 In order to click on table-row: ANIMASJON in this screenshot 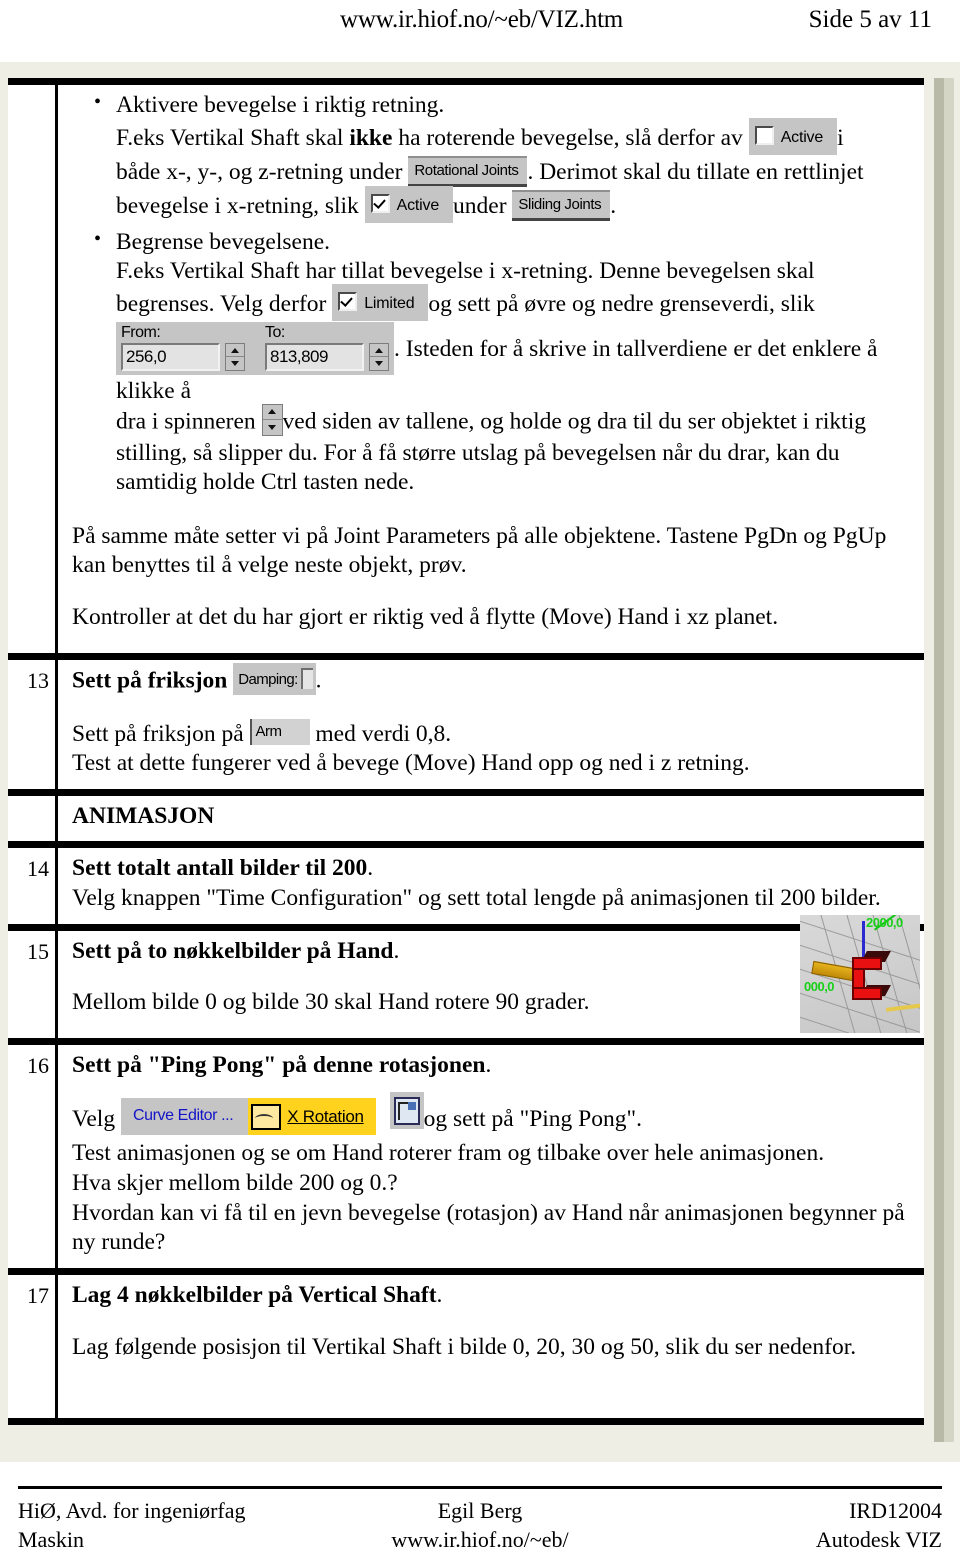, I will do `click(466, 818)`.